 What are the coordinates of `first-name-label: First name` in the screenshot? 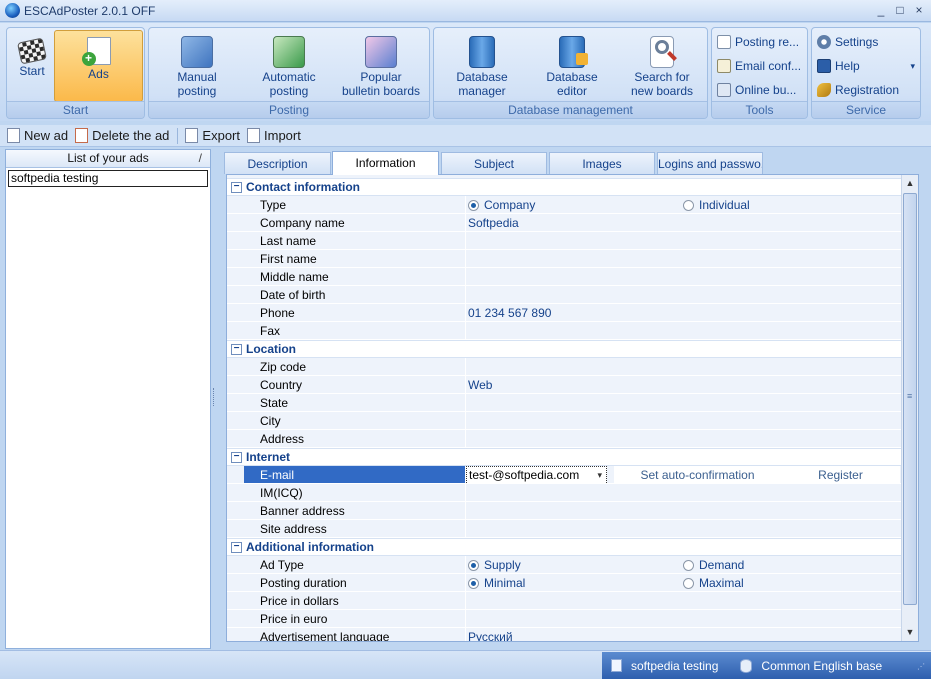 It's located at (355, 258).